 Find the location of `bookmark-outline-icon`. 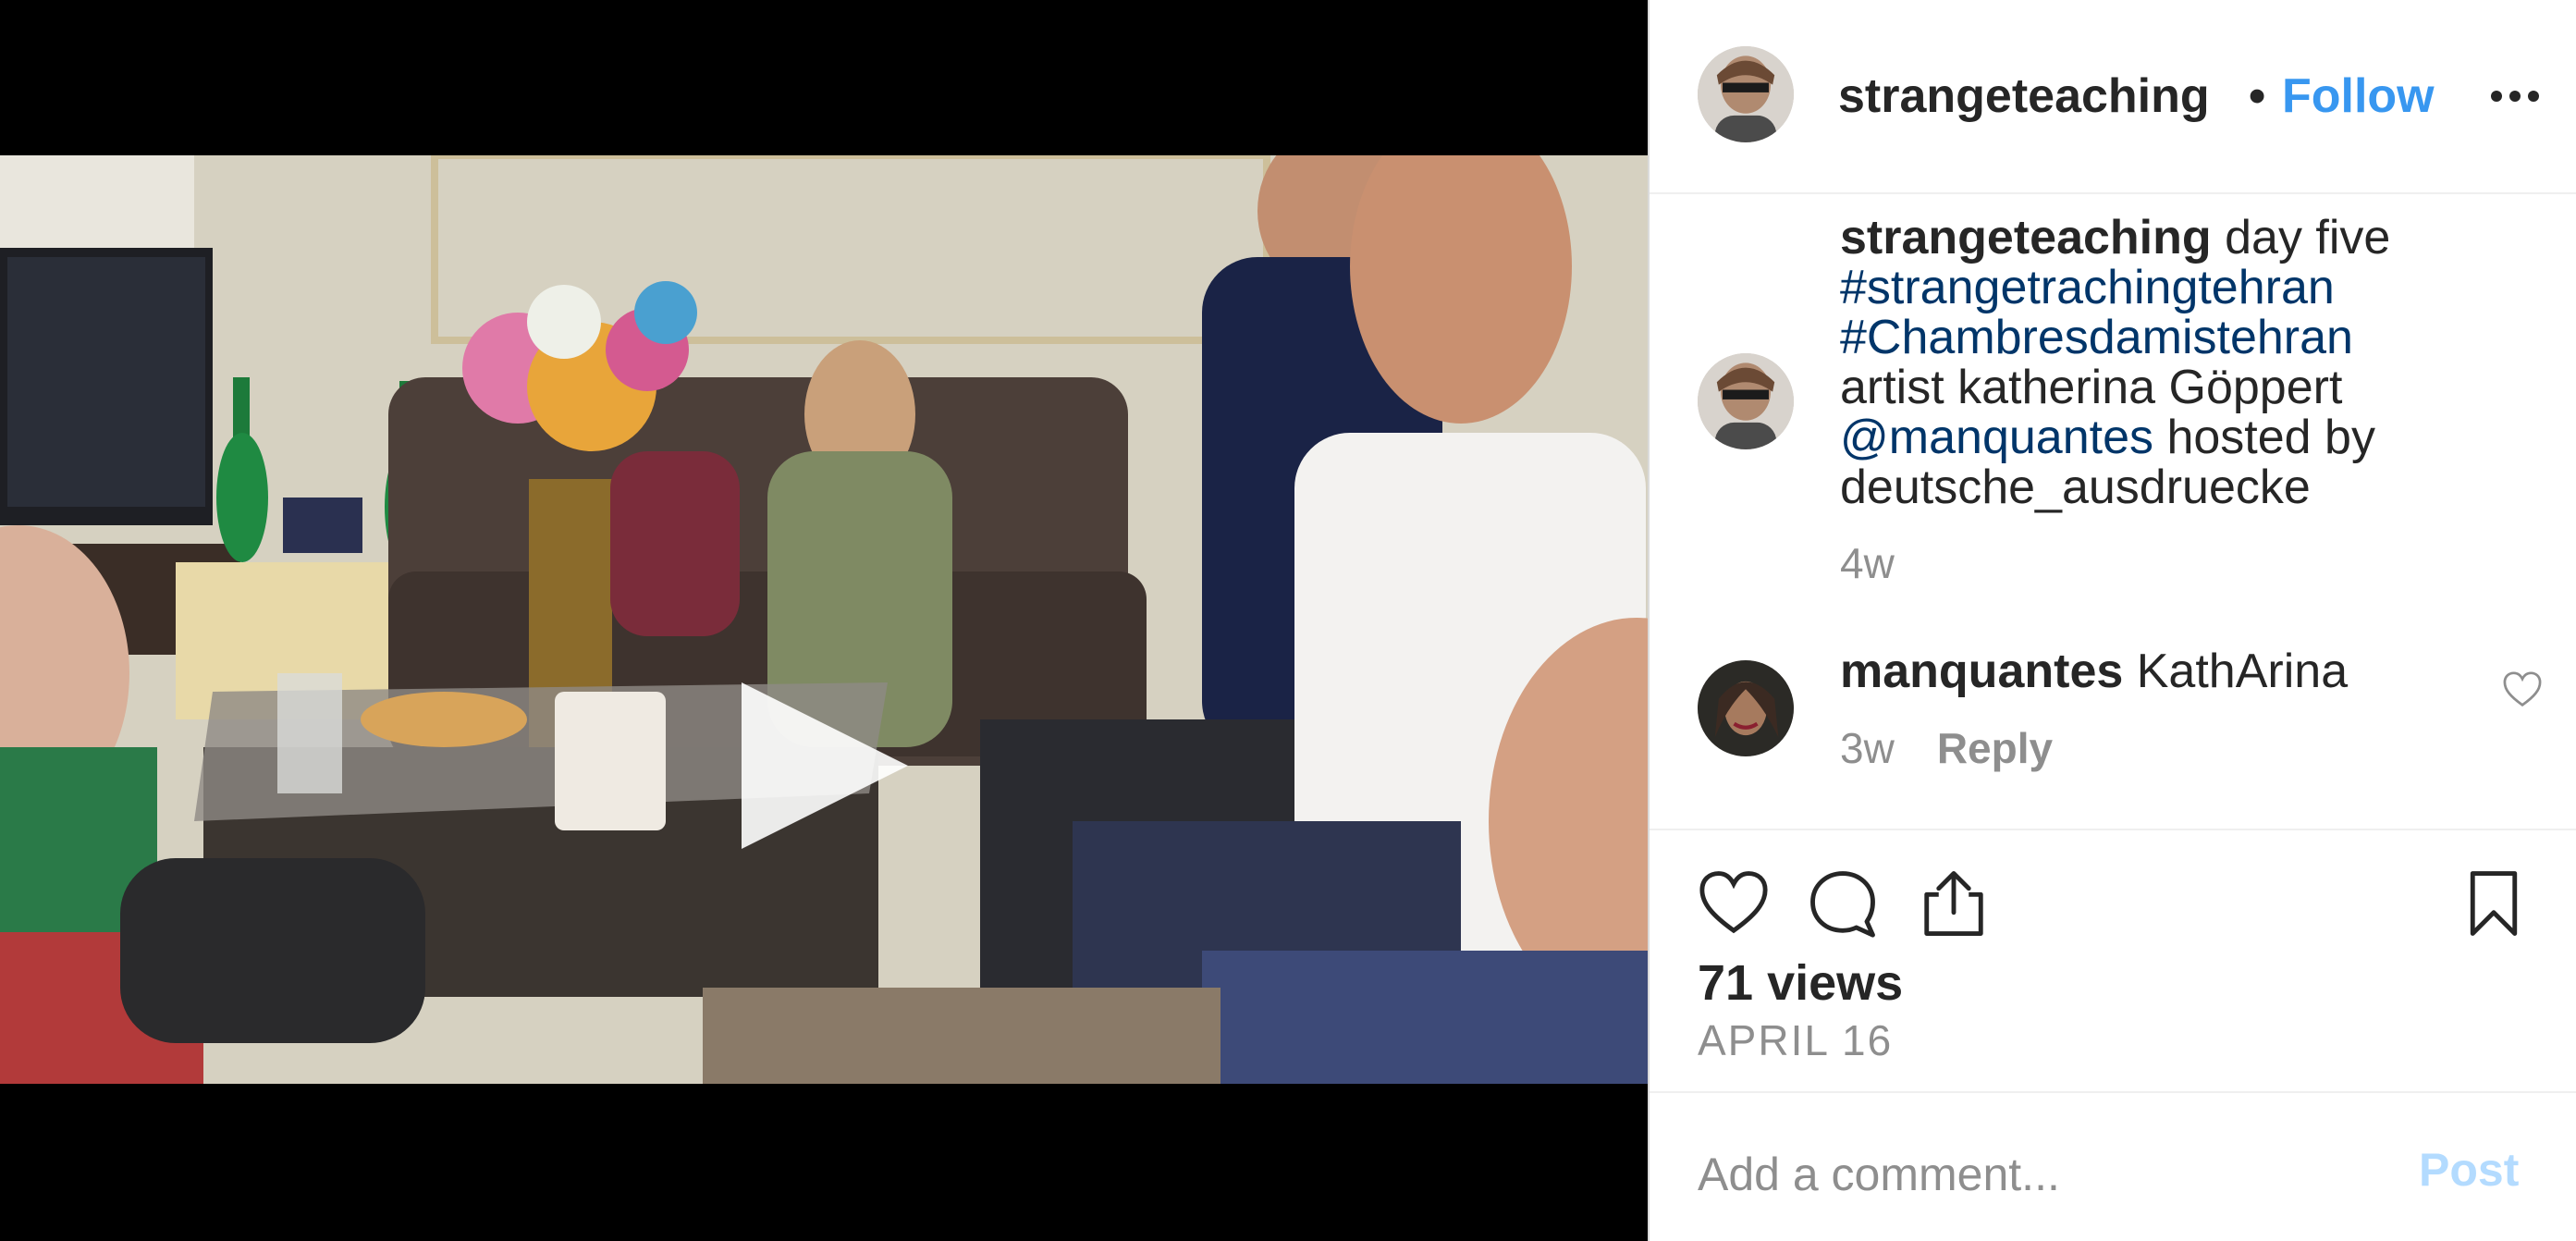

bookmark-outline-icon is located at coordinates (2494, 903).